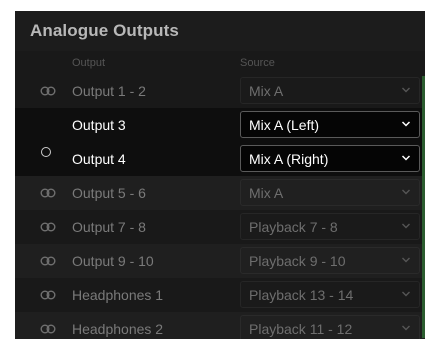  I want to click on output-label: Headphones 1, so click(118, 295).